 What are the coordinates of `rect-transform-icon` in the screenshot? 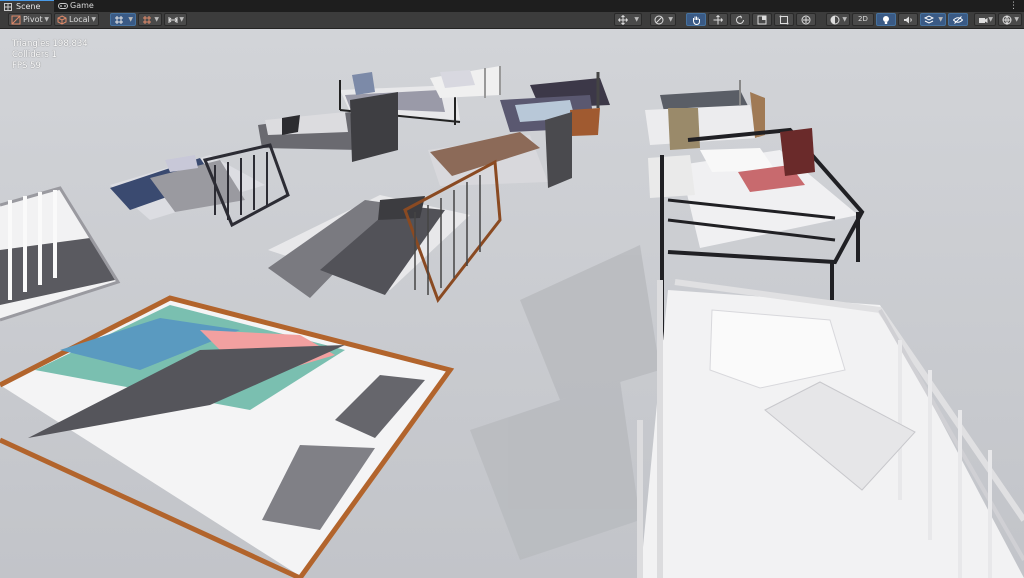 It's located at (784, 20).